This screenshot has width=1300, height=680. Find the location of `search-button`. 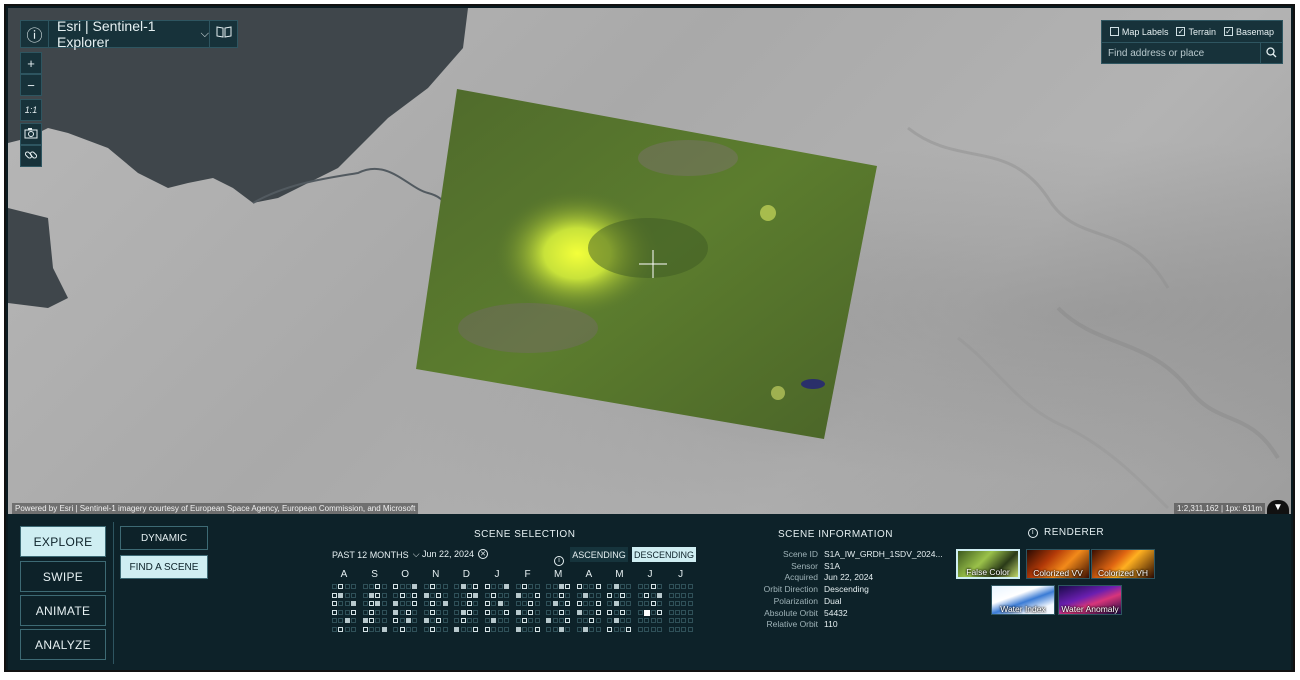

search-button is located at coordinates (1271, 53).